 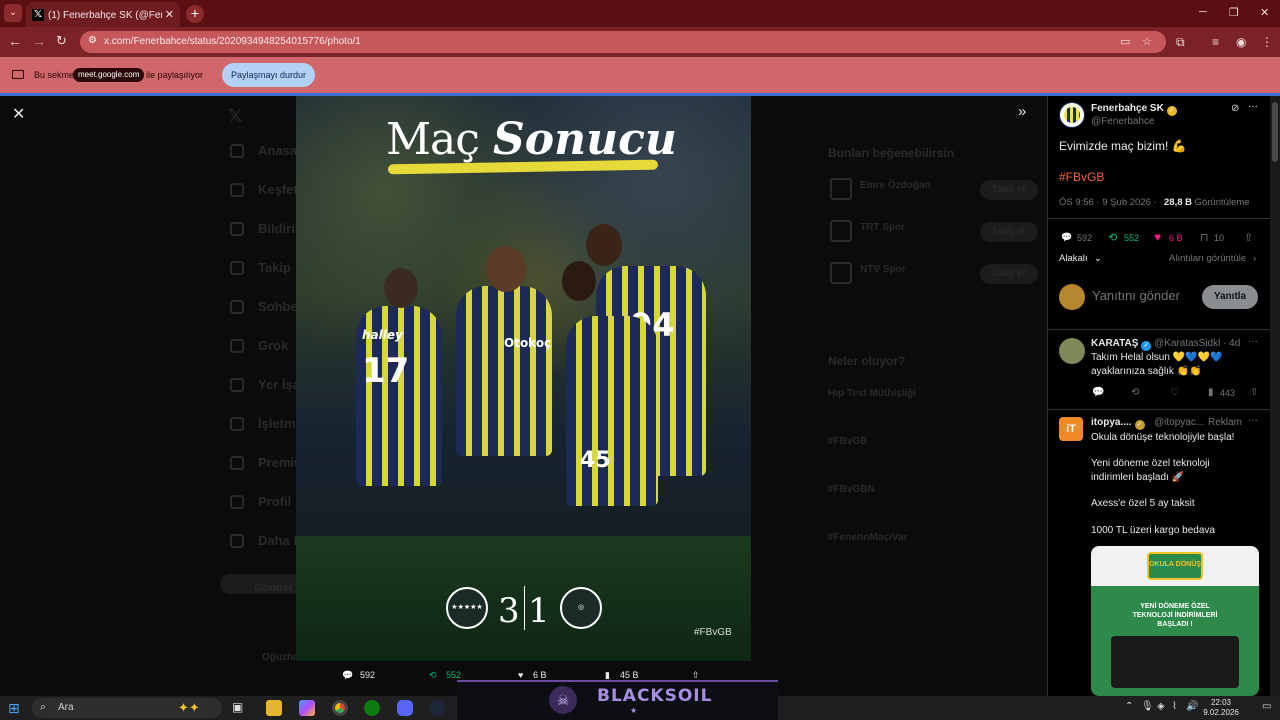 I want to click on ad-product-shelf, so click(x=1175, y=662).